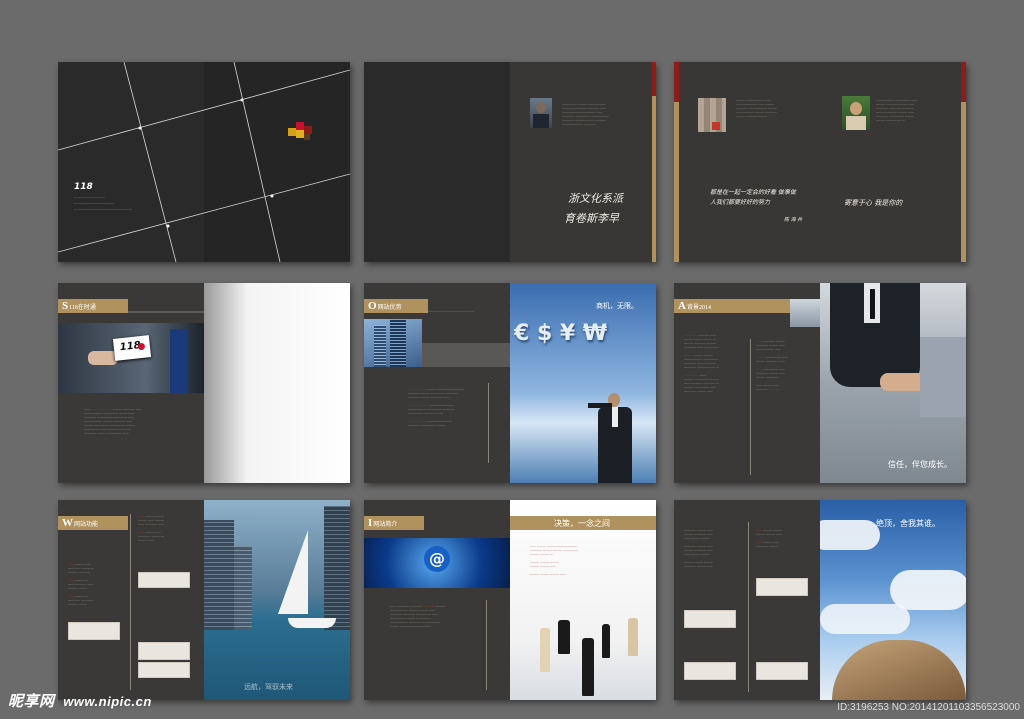 The image size is (1024, 719). I want to click on o-right-page: 商机，无限。 € $ ¥ ₩, so click(583, 383).